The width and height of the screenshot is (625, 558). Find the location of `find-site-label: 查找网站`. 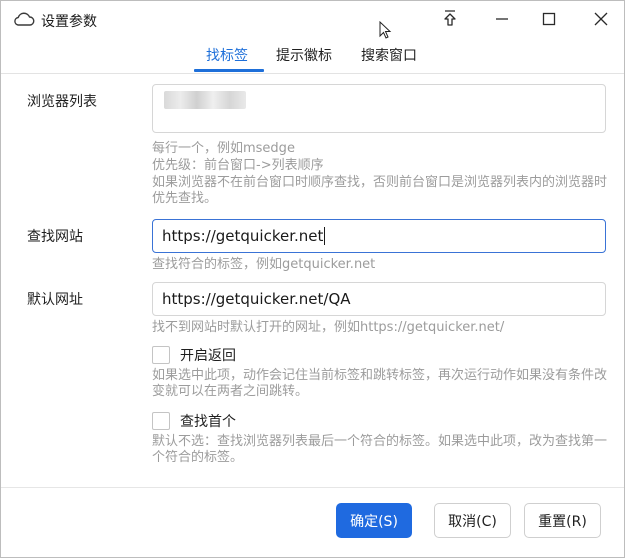

find-site-label: 查找网站 is located at coordinates (55, 237).